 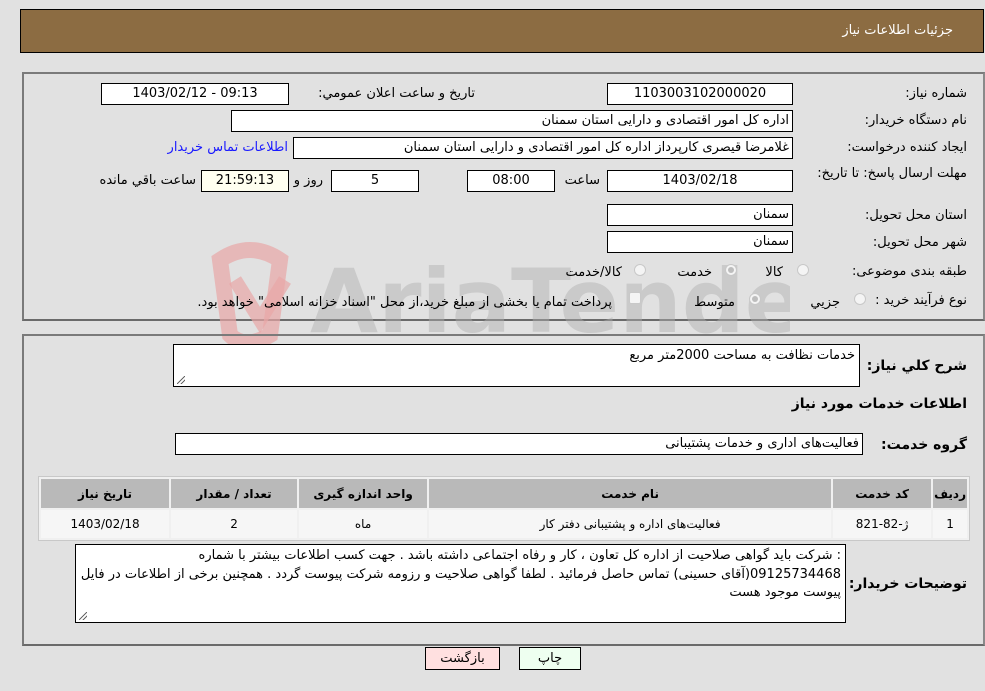 What do you see at coordinates (882, 493) in the screenshot?
I see `column-header-service-code: کد خدمت` at bounding box center [882, 493].